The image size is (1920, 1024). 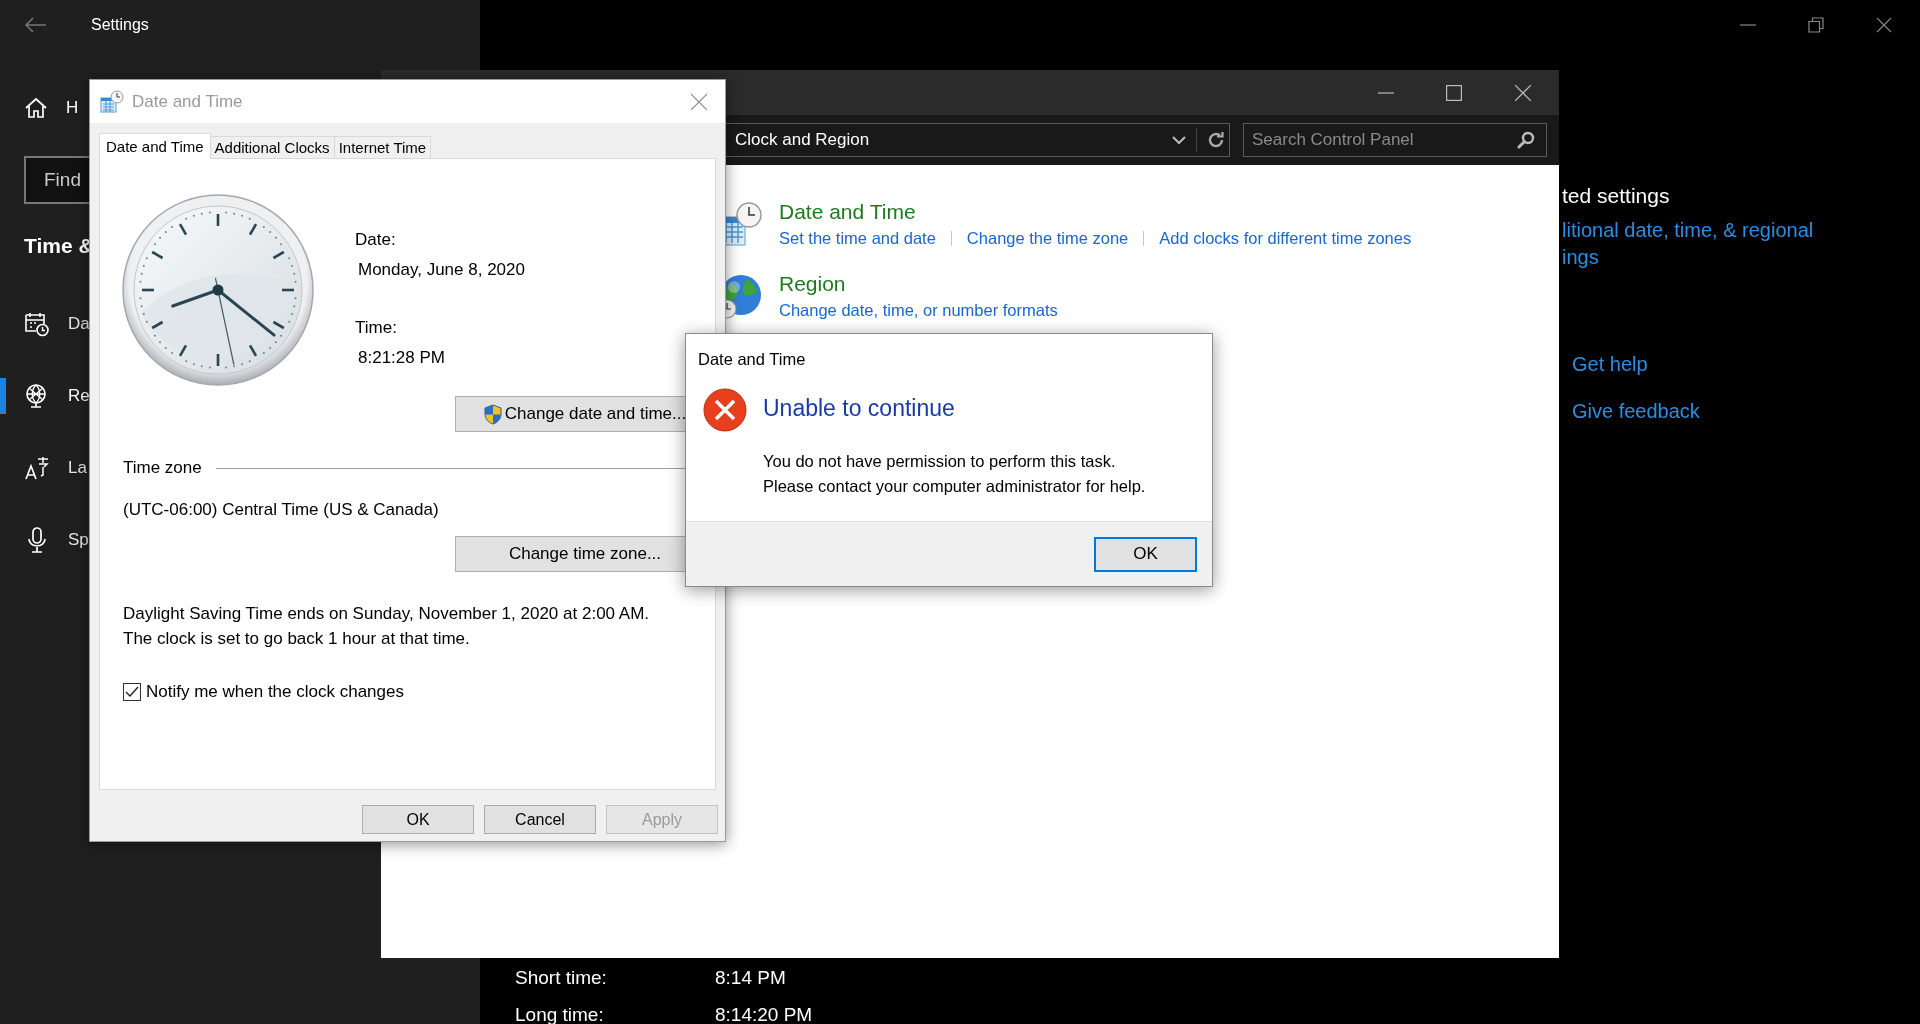 What do you see at coordinates (954, 486) in the screenshot?
I see `error-message: Please contact your computer administrator for help.` at bounding box center [954, 486].